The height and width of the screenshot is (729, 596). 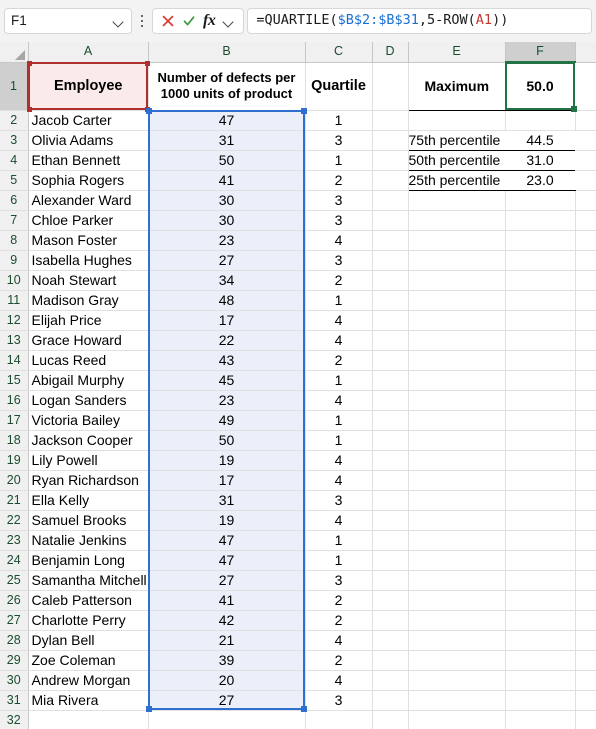 I want to click on cell-g21, so click(x=585, y=500).